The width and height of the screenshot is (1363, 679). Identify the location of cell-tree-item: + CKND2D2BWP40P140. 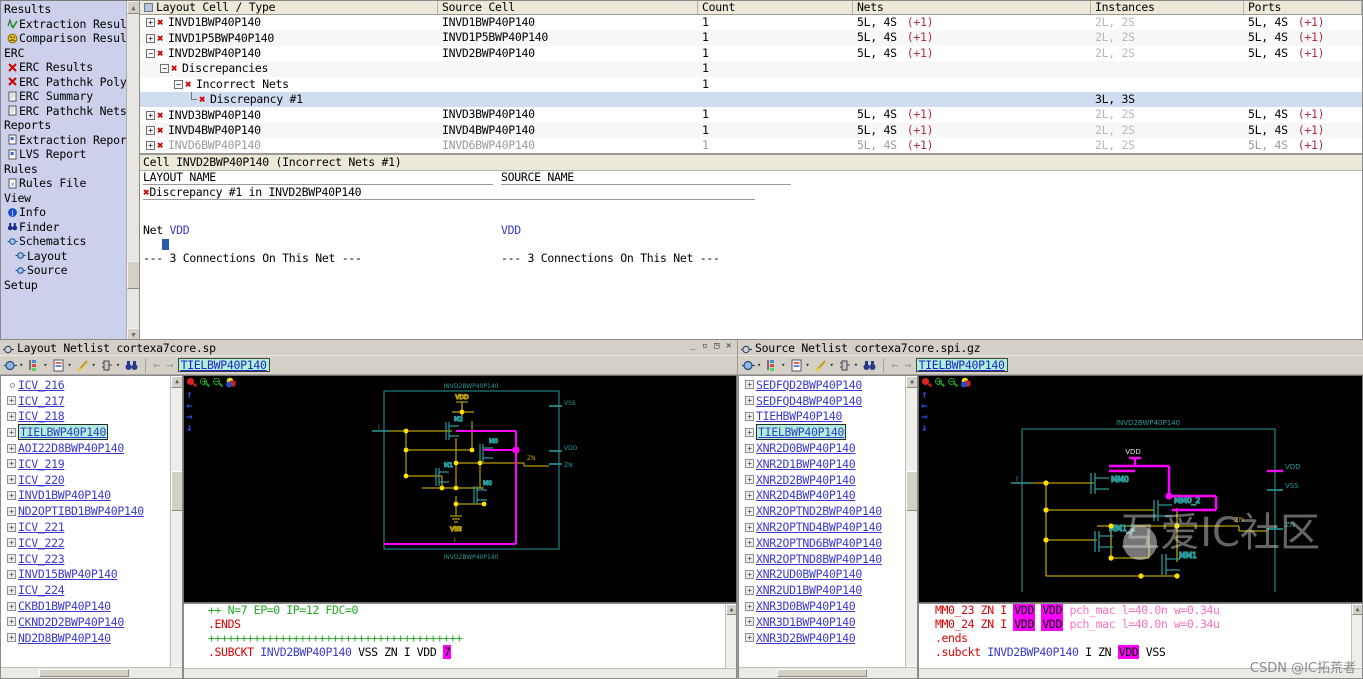
(91, 622).